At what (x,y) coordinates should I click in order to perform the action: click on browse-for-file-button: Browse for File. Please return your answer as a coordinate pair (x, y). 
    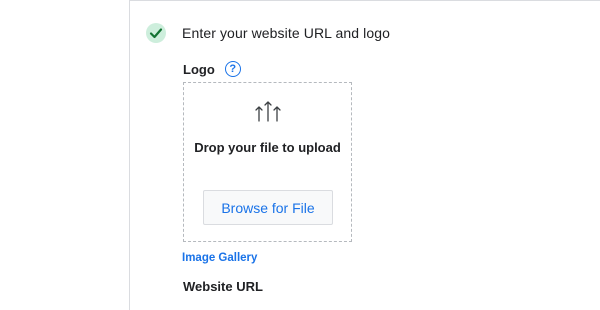
    Looking at the image, I should click on (268, 207).